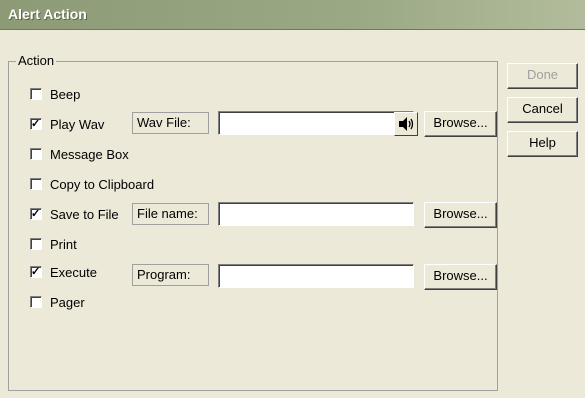 Image resolution: width=585 pixels, height=398 pixels. Describe the element at coordinates (292, 15) in the screenshot. I see `title-bar: Alert Action` at that location.